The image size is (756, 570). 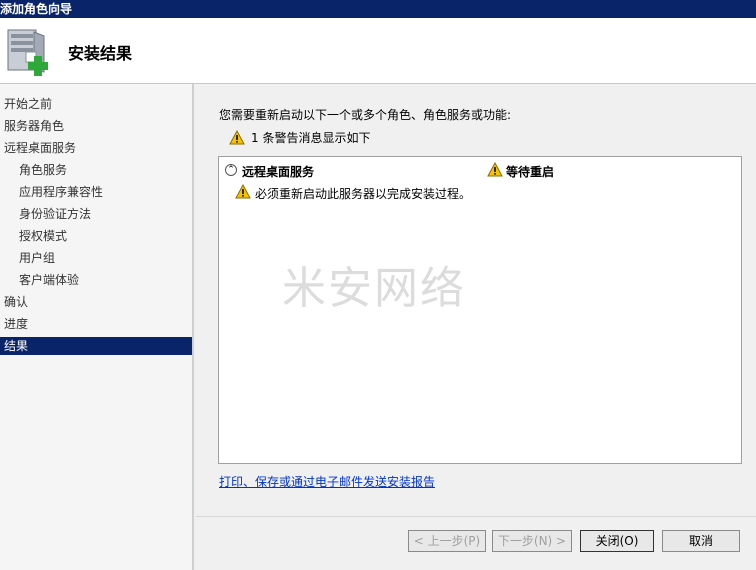 What do you see at coordinates (532, 541) in the screenshot?
I see `next-button: 下一步(N) >` at bounding box center [532, 541].